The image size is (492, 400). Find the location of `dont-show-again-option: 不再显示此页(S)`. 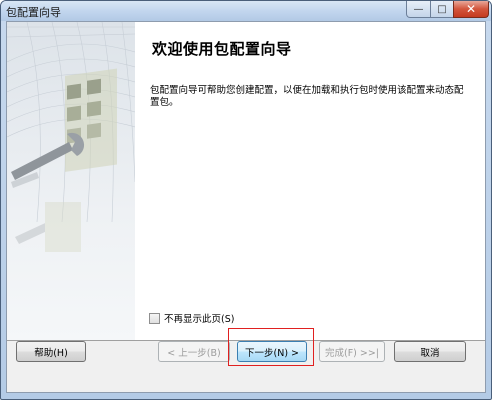

dont-show-again-option: 不再显示此页(S) is located at coordinates (191, 318).